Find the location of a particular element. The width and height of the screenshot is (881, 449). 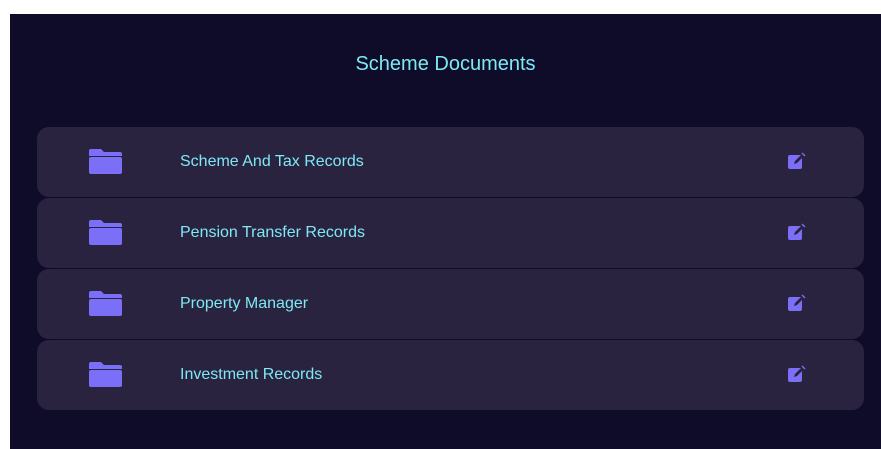

document-row-pension-transfer-records: Pension Transfer Records is located at coordinates (450, 233).